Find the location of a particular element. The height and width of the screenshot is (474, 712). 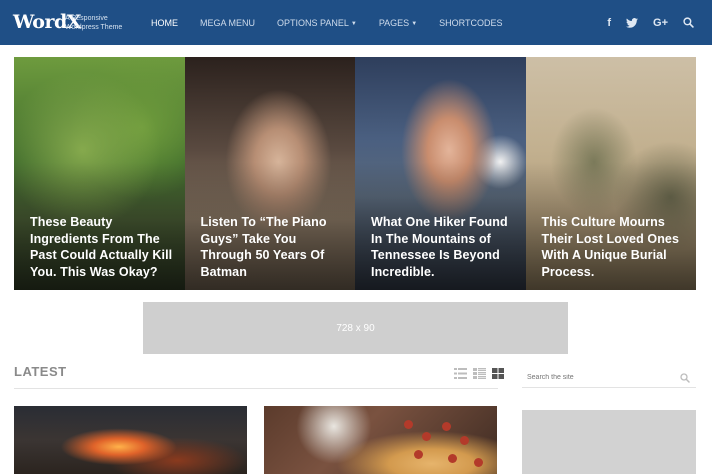

list-view-icon is located at coordinates (460, 375).